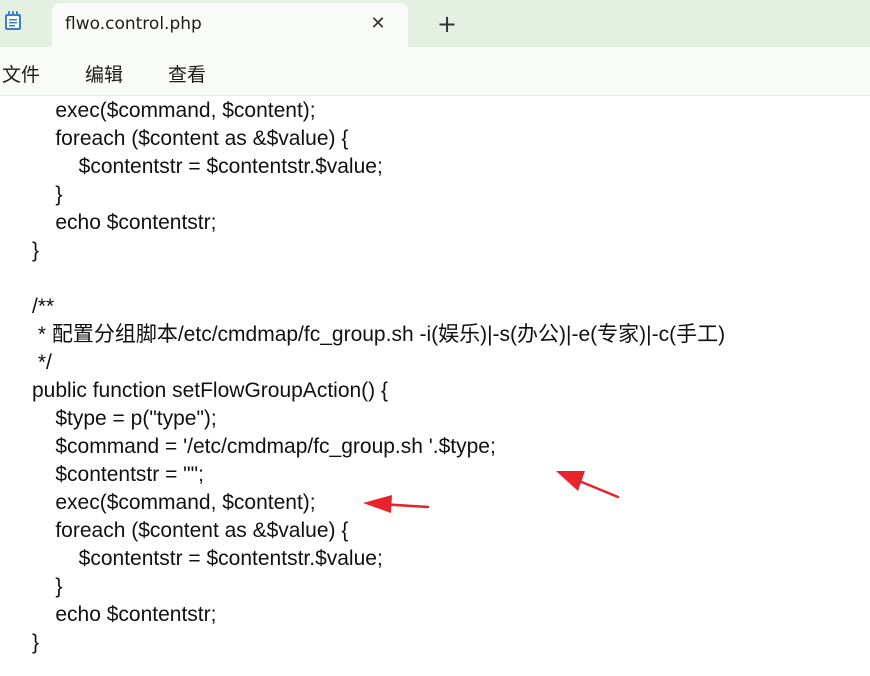  Describe the element at coordinates (210, 390) in the screenshot. I see `code-line: public function setFlowGroupAction() {` at that location.